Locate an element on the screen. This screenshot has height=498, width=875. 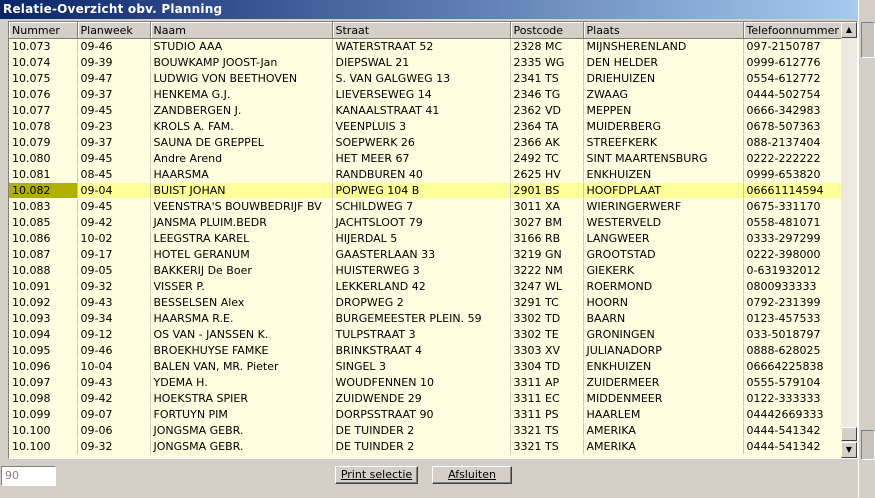
cell-plaats: GIEKERK is located at coordinates (663, 270).